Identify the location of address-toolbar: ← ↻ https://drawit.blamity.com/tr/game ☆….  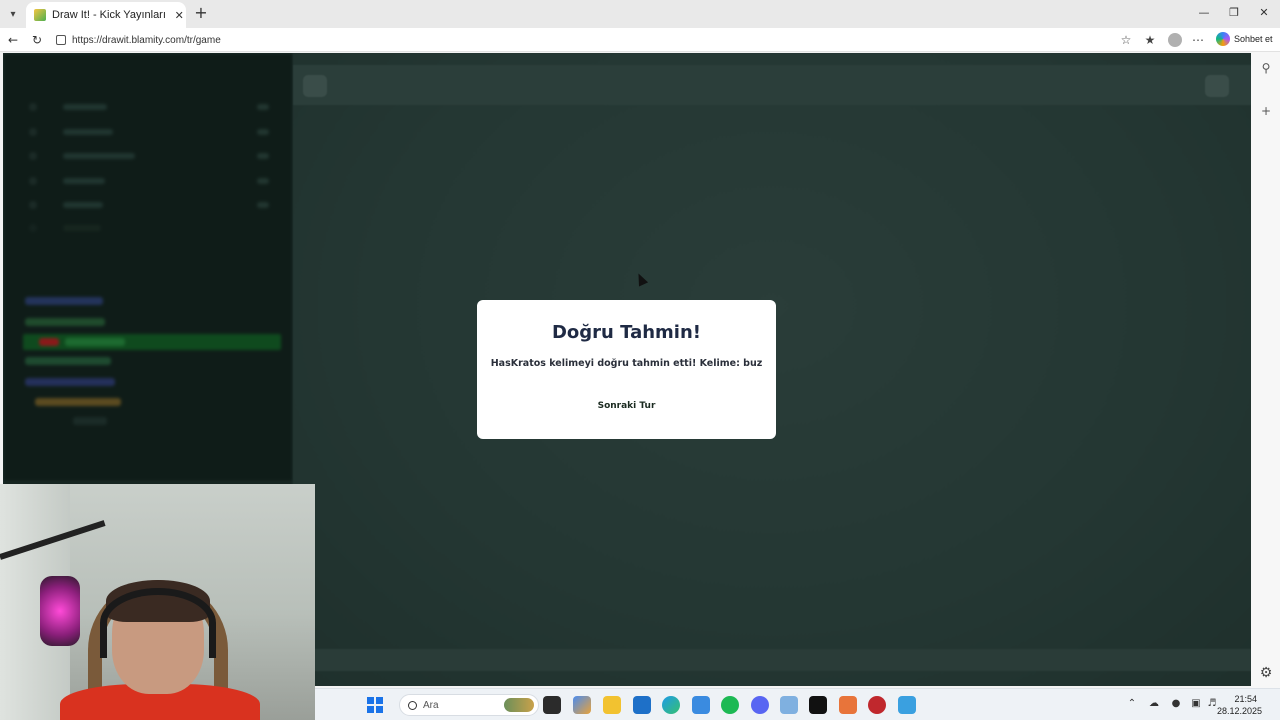
(640, 40).